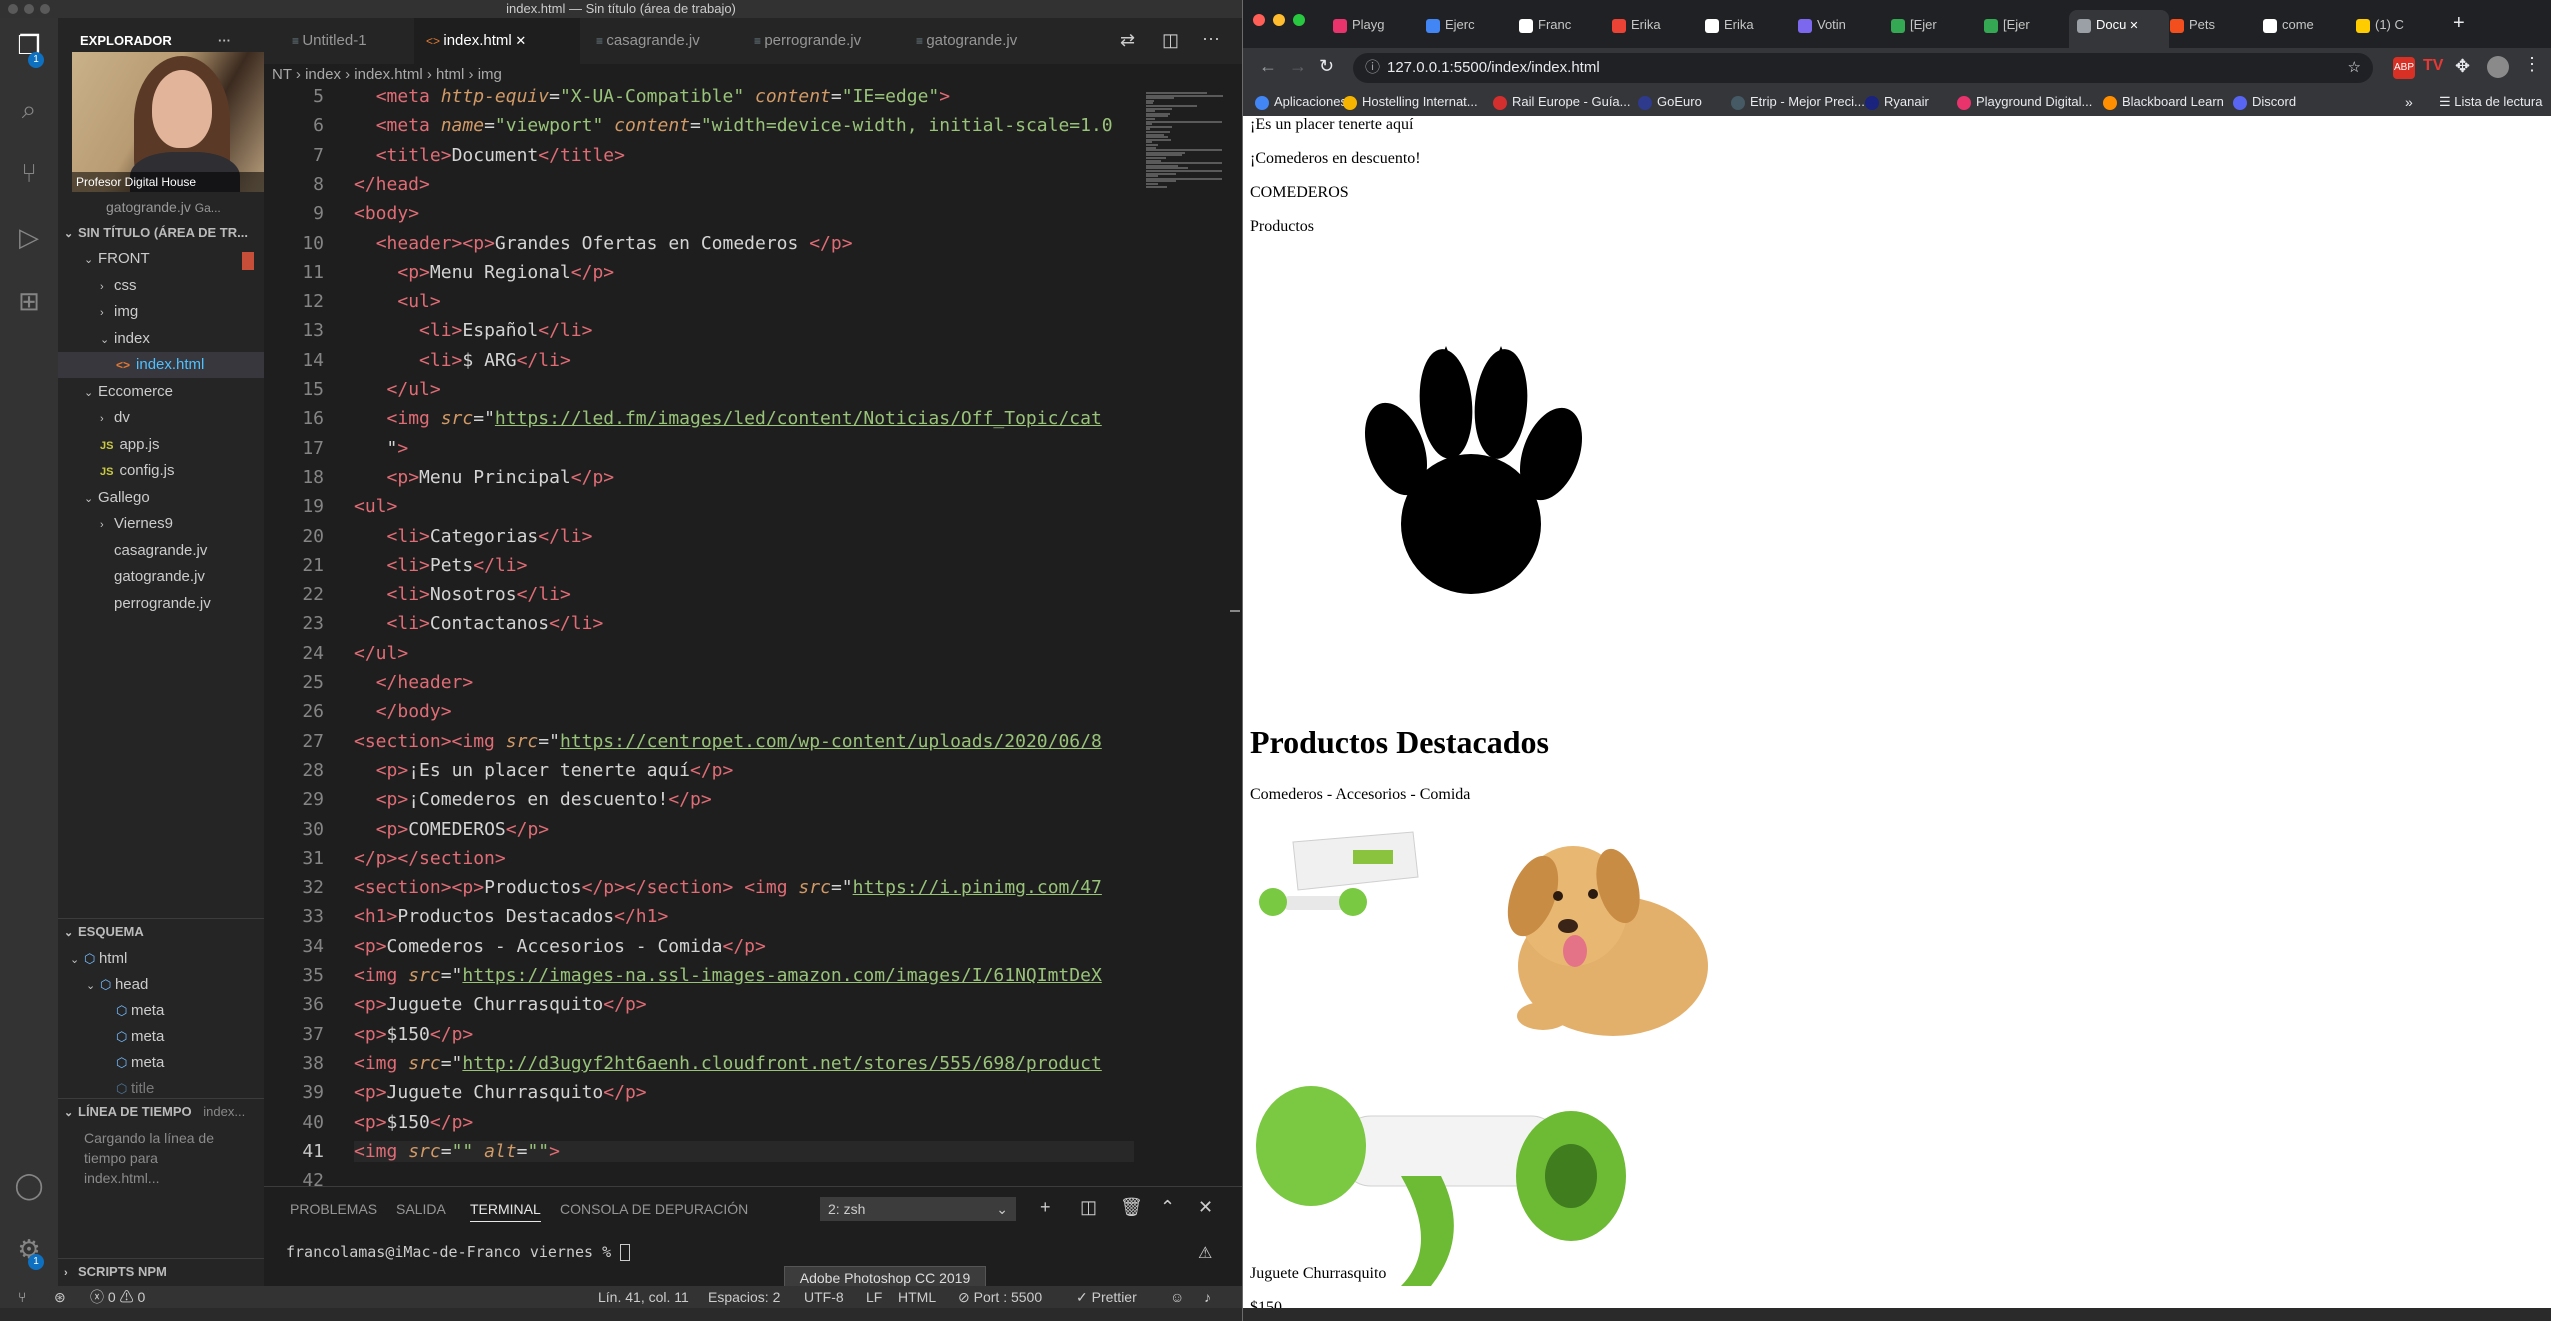 This screenshot has height=1321, width=2551. I want to click on code-line: <title>Document</title>, so click(489, 155).